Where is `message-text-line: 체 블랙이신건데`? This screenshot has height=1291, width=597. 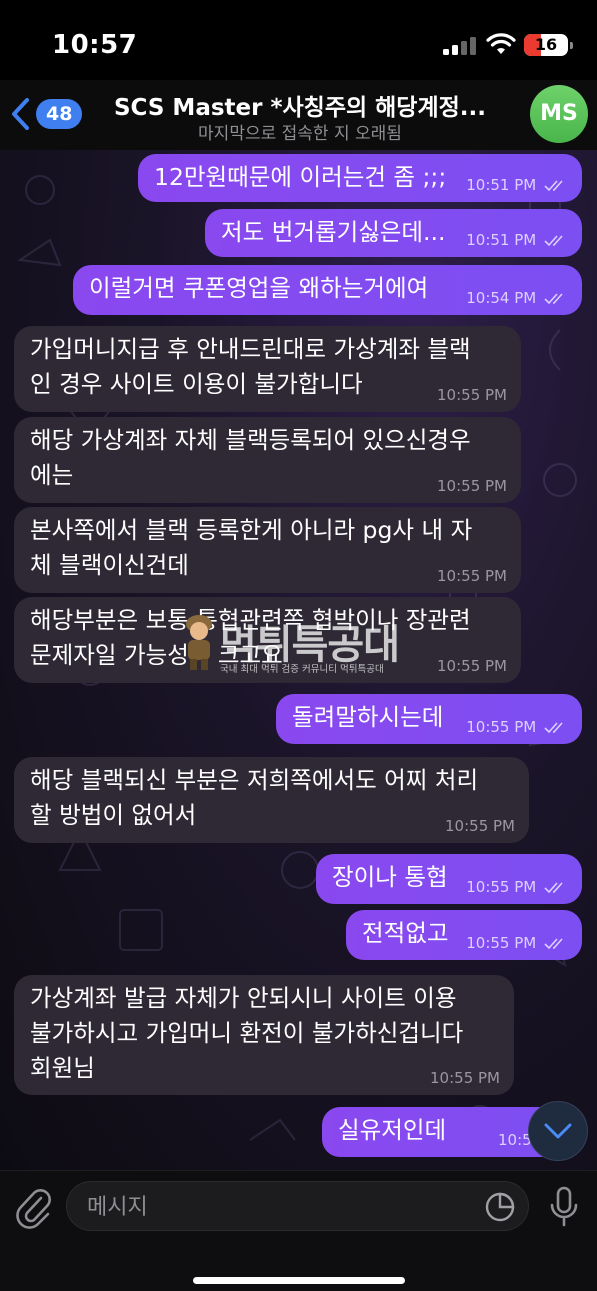 message-text-line: 체 블랙이신건데 is located at coordinates (109, 565).